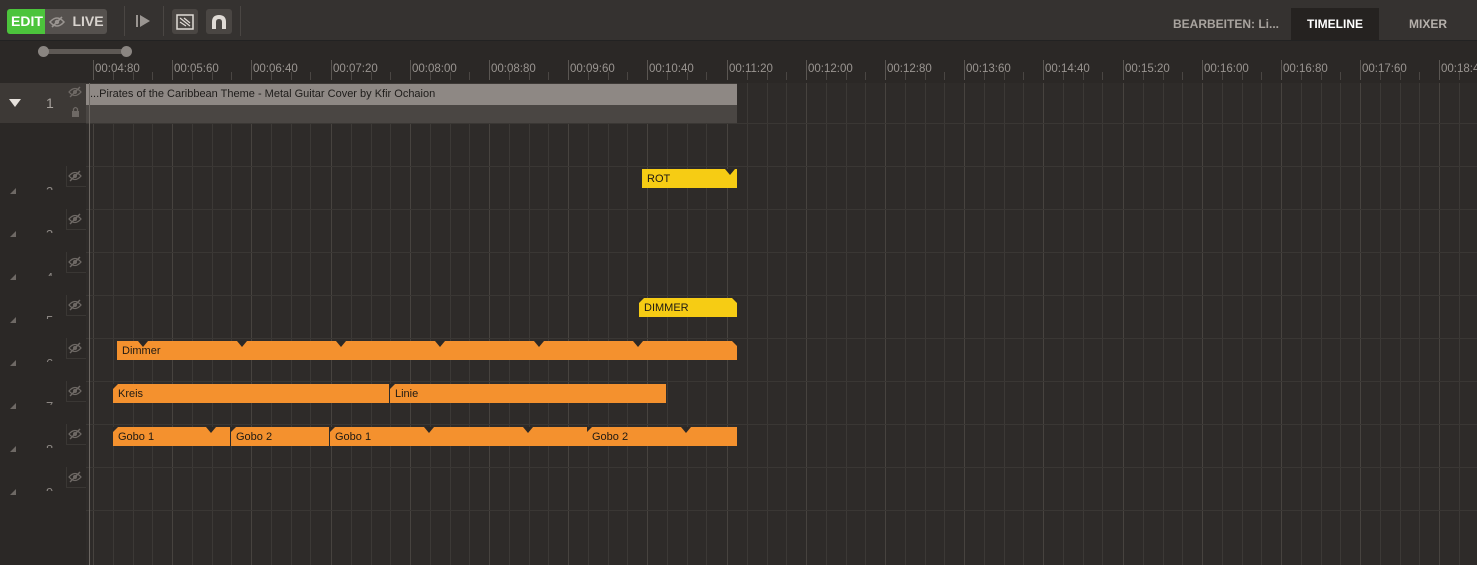 This screenshot has width=1477, height=565. Describe the element at coordinates (458, 436) in the screenshot. I see `effect-clip-gobo-1: Gobo 1` at that location.